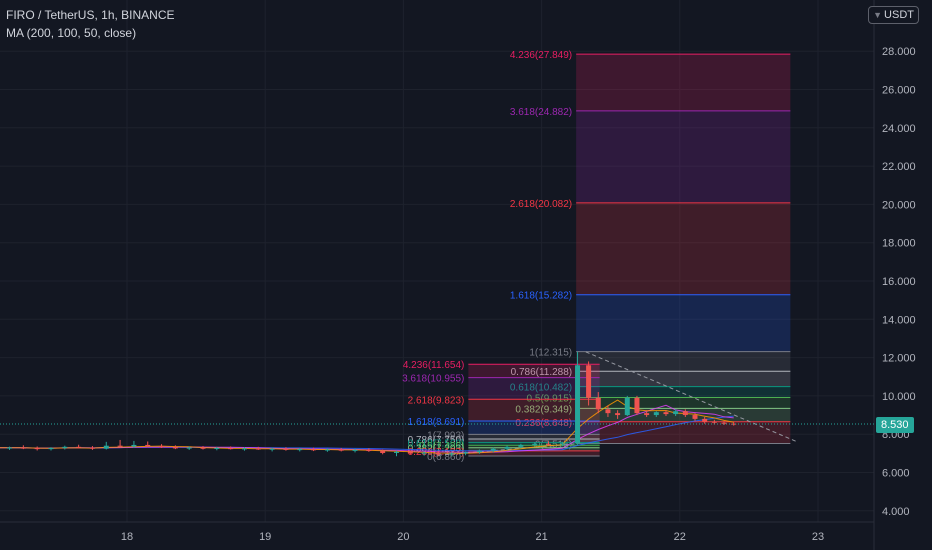  I want to click on currency-label: USDT, so click(899, 15).